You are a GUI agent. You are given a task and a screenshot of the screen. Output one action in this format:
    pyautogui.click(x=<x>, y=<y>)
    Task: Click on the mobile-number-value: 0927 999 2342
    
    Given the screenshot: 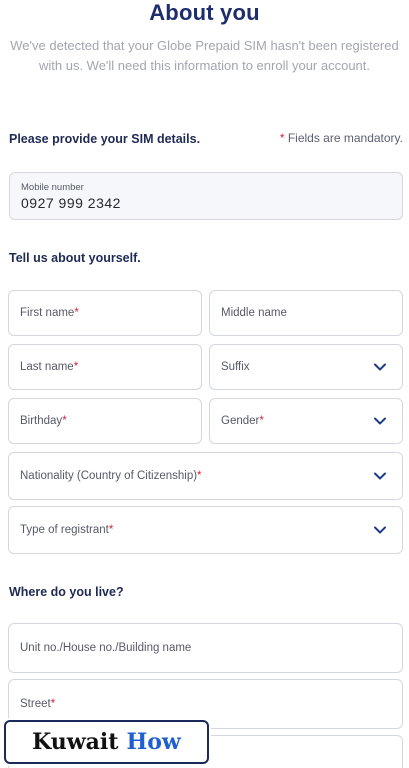 What is the action you would take?
    pyautogui.click(x=71, y=203)
    